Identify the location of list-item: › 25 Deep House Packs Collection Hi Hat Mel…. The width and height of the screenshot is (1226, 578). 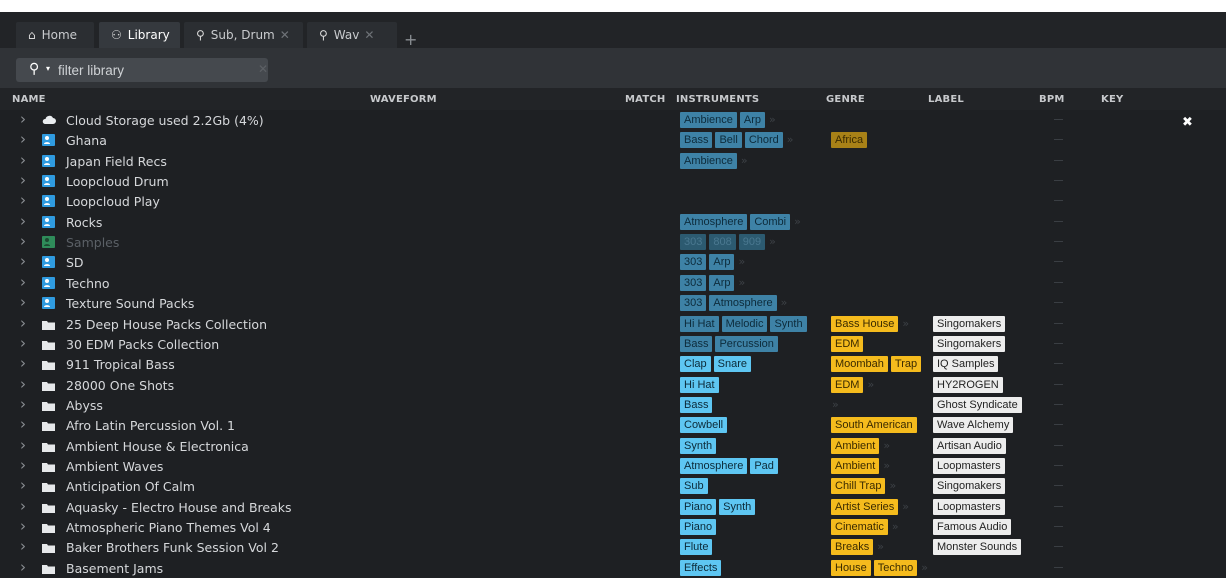
(613, 324).